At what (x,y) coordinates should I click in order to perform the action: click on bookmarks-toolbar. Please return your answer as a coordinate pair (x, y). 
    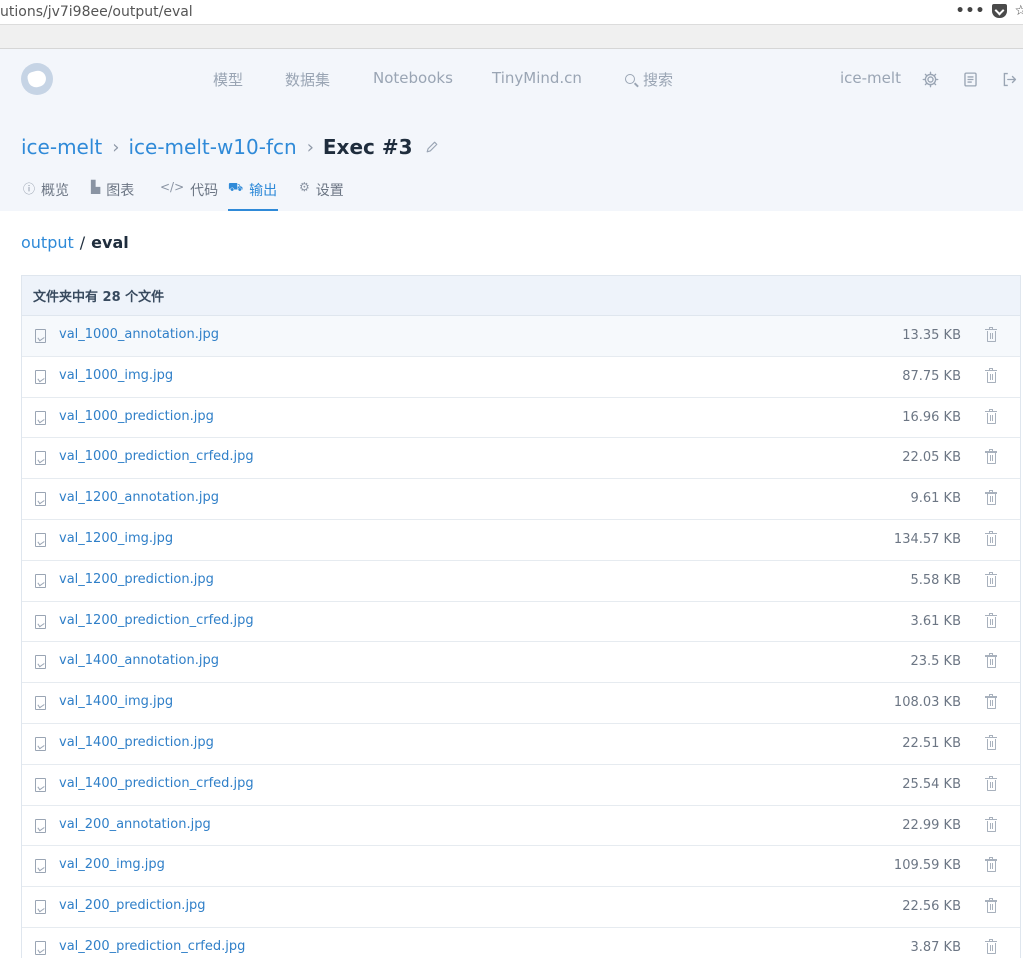
    Looking at the image, I should click on (511, 37).